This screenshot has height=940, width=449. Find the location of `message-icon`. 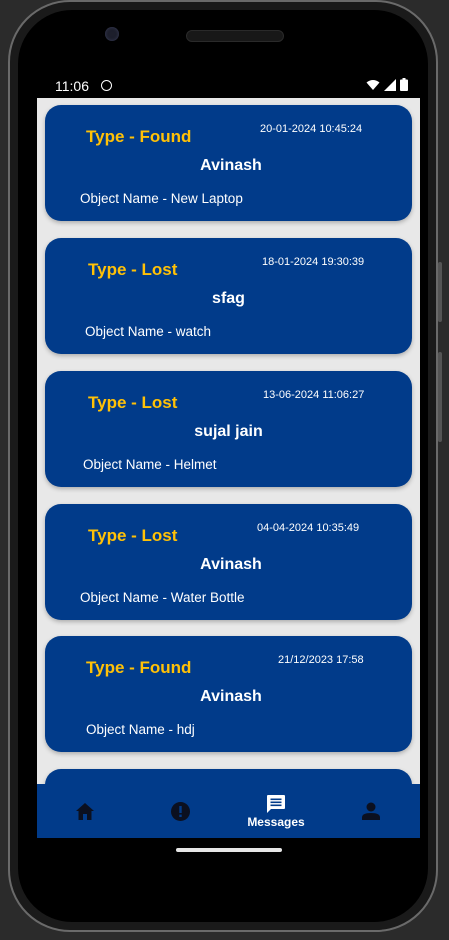

message-icon is located at coordinates (276, 803).